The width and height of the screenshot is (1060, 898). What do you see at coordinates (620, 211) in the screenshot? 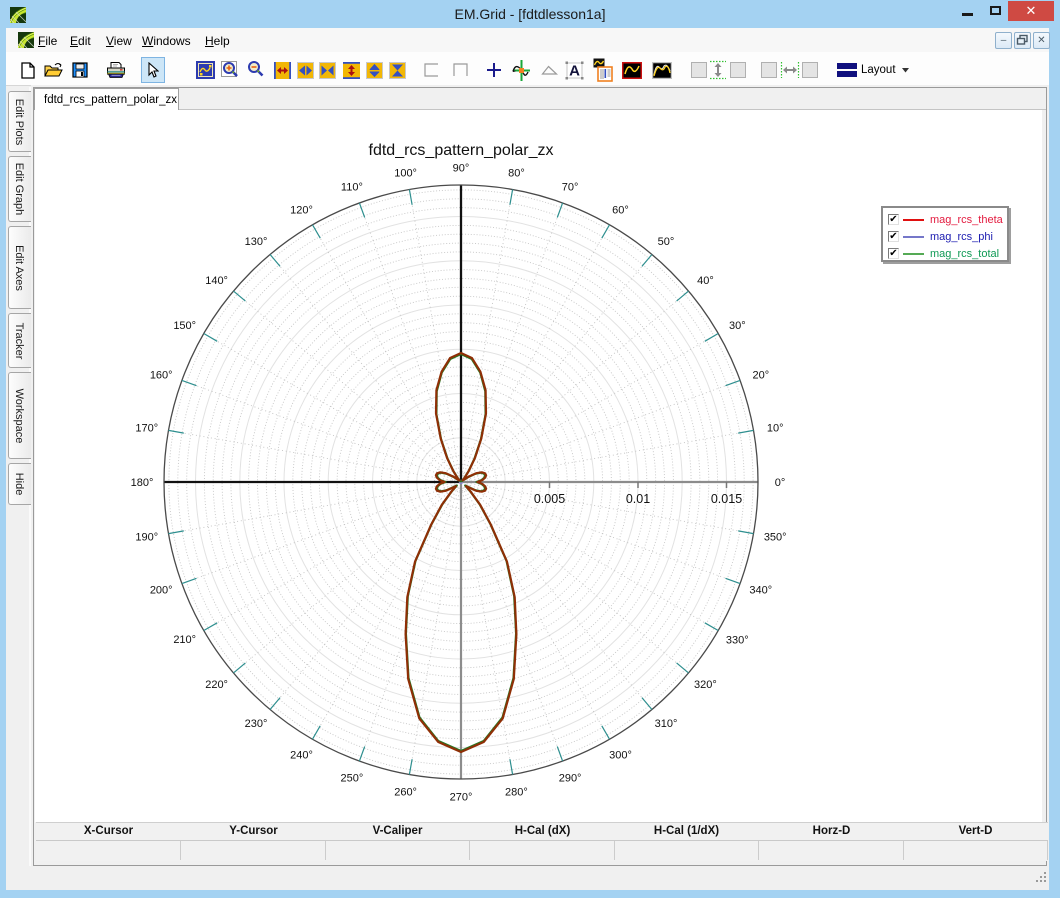
I see `svg-text: 60°` at bounding box center [620, 211].